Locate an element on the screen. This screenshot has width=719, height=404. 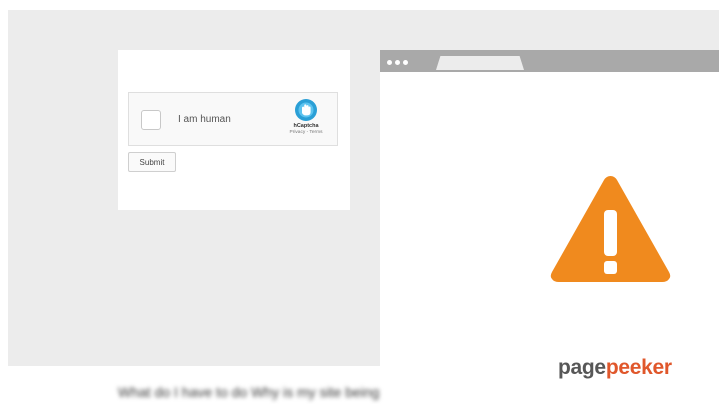
browser-tab is located at coordinates (480, 63).